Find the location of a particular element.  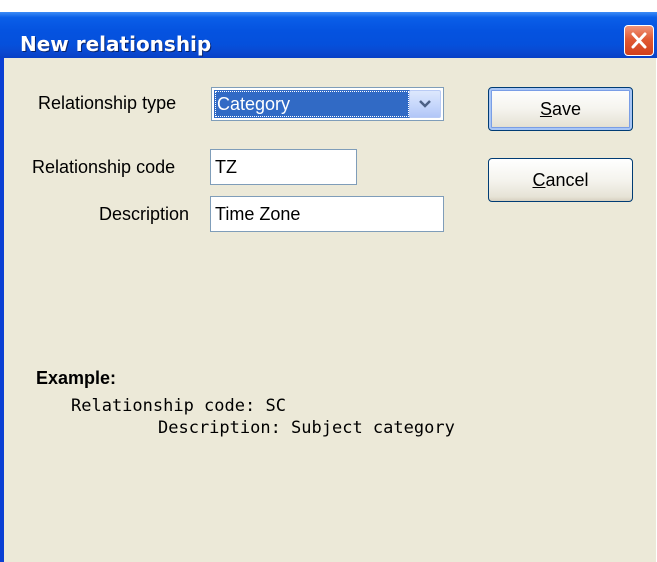

relationship-code-input: TZ is located at coordinates (283, 167).